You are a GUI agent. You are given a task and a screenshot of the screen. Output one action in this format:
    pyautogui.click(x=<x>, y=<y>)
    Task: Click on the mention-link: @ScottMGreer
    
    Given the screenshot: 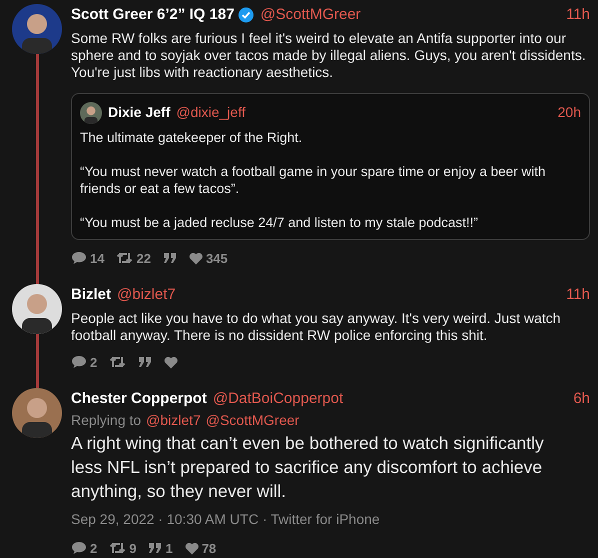 What is the action you would take?
    pyautogui.click(x=253, y=419)
    